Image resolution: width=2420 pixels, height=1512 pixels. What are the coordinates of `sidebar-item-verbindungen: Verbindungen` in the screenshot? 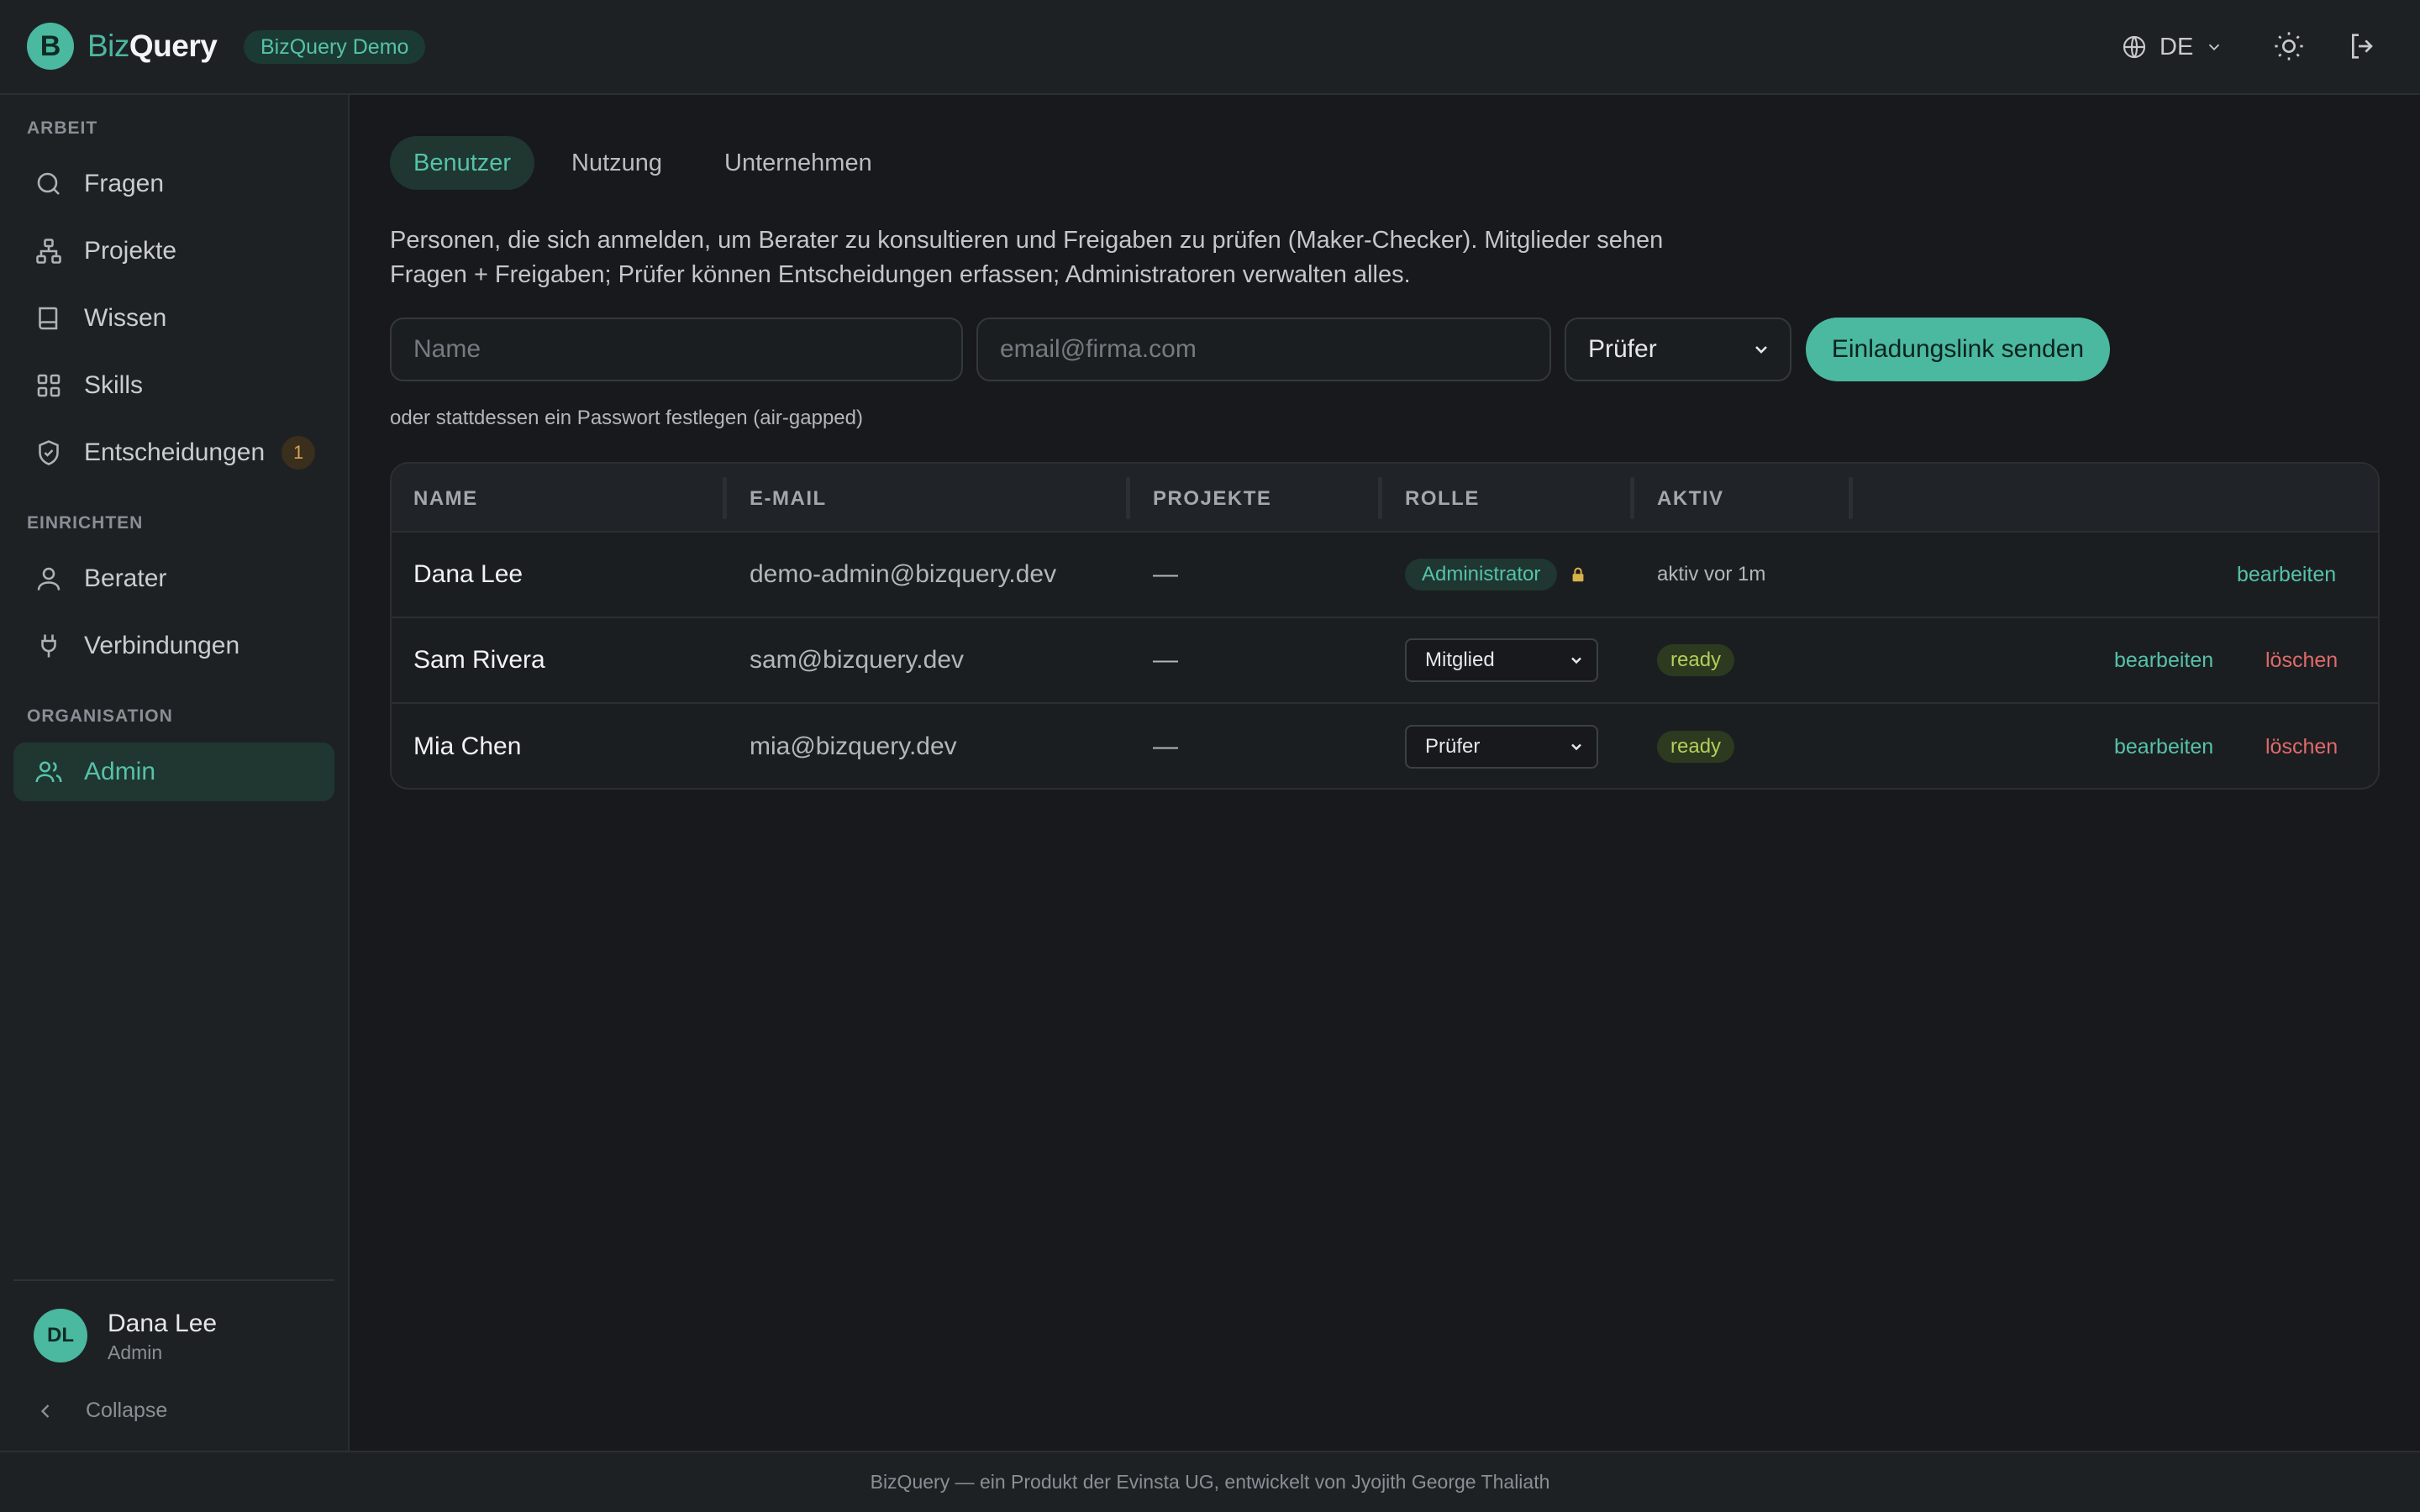 It's located at (173, 646).